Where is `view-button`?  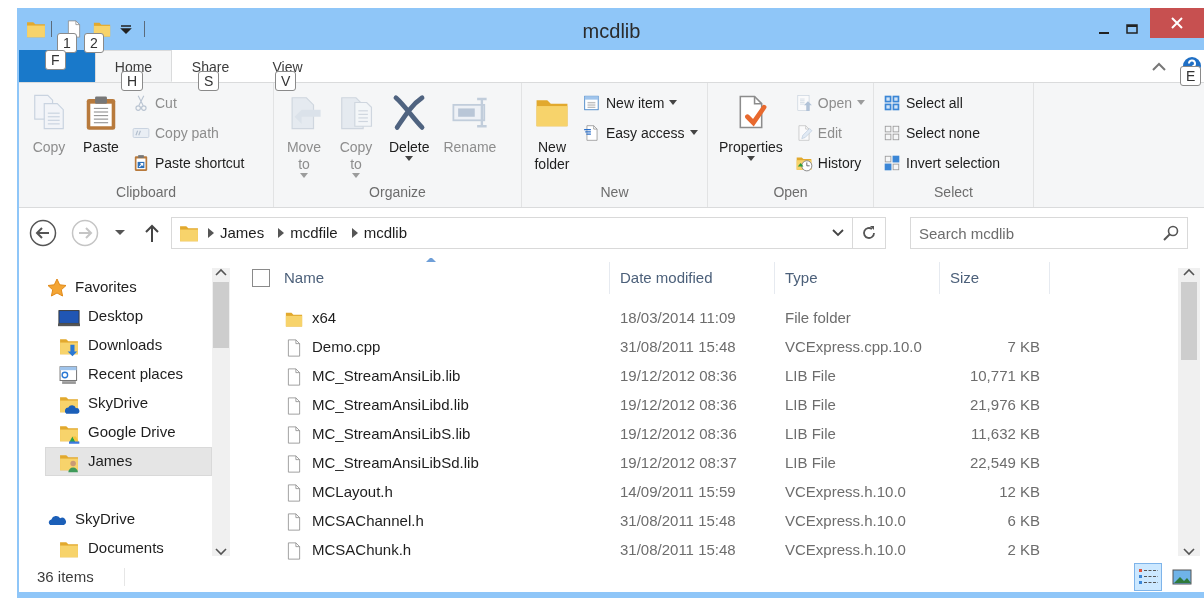
view-button is located at coordinates (1148, 577).